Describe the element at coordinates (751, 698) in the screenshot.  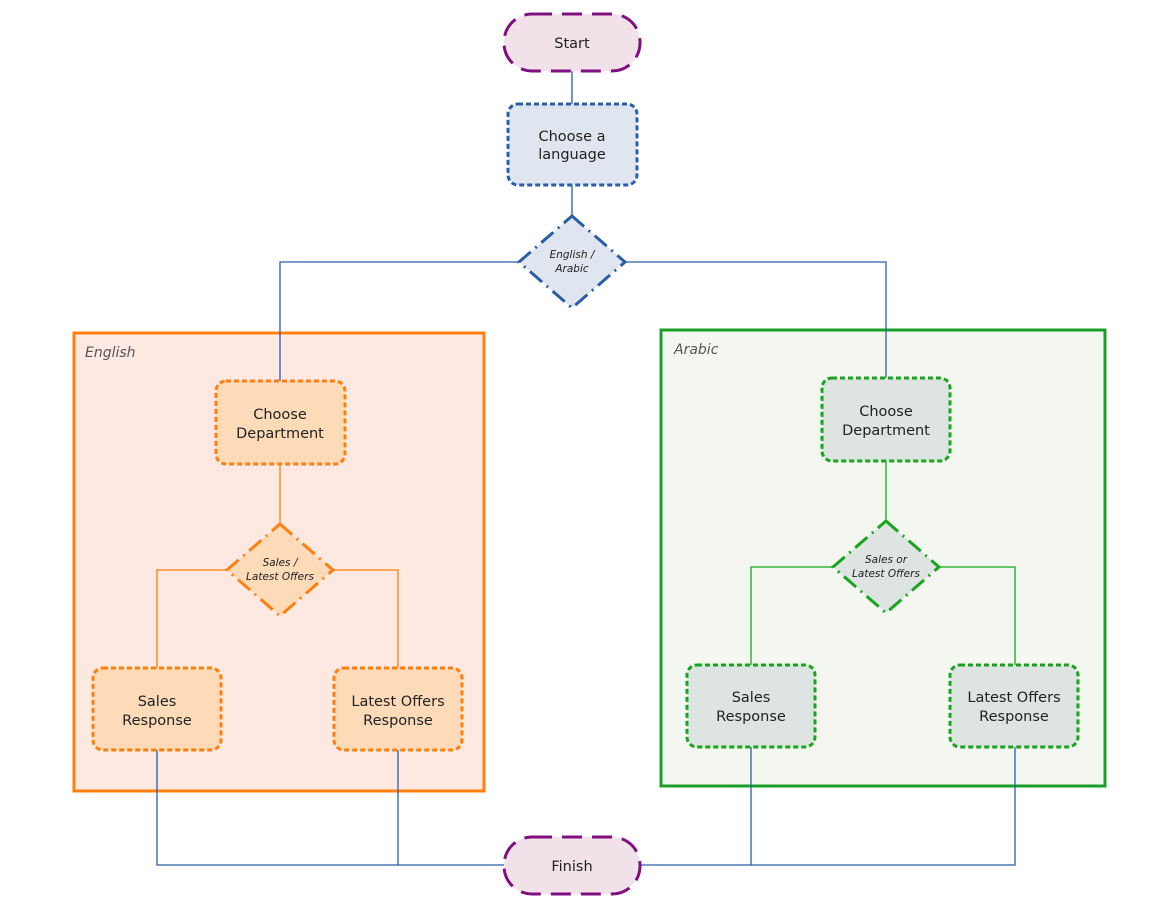
I see `arabic-sales-label-1: Sales` at that location.